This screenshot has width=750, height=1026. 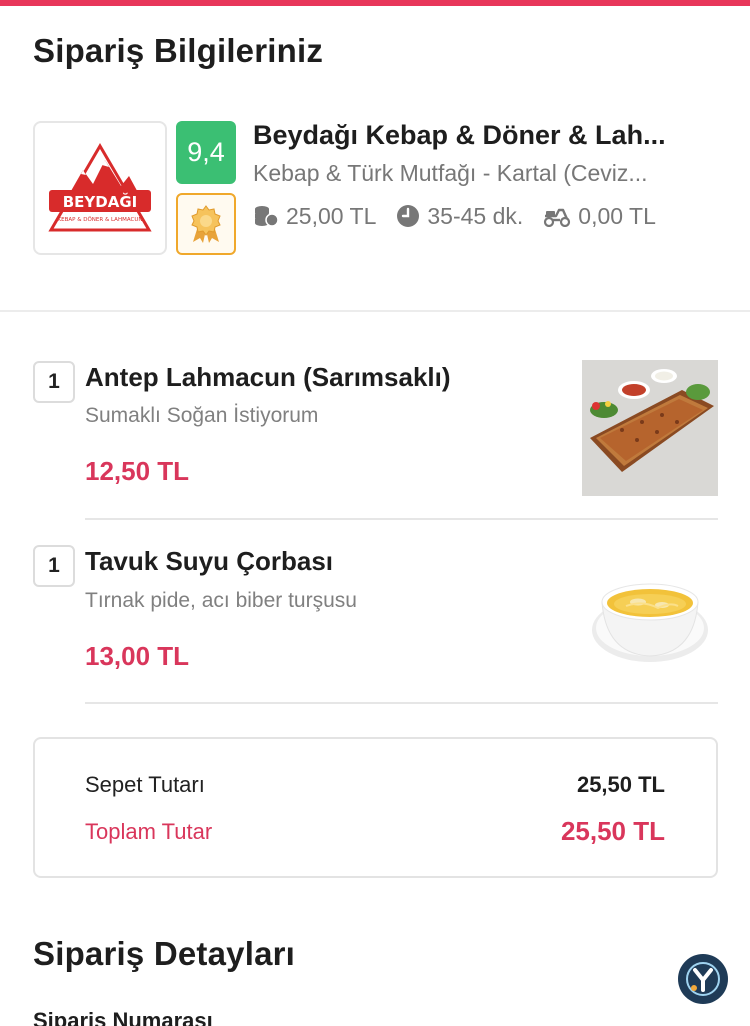 I want to click on grand-total-value: 25,50 TL, so click(x=612, y=831).